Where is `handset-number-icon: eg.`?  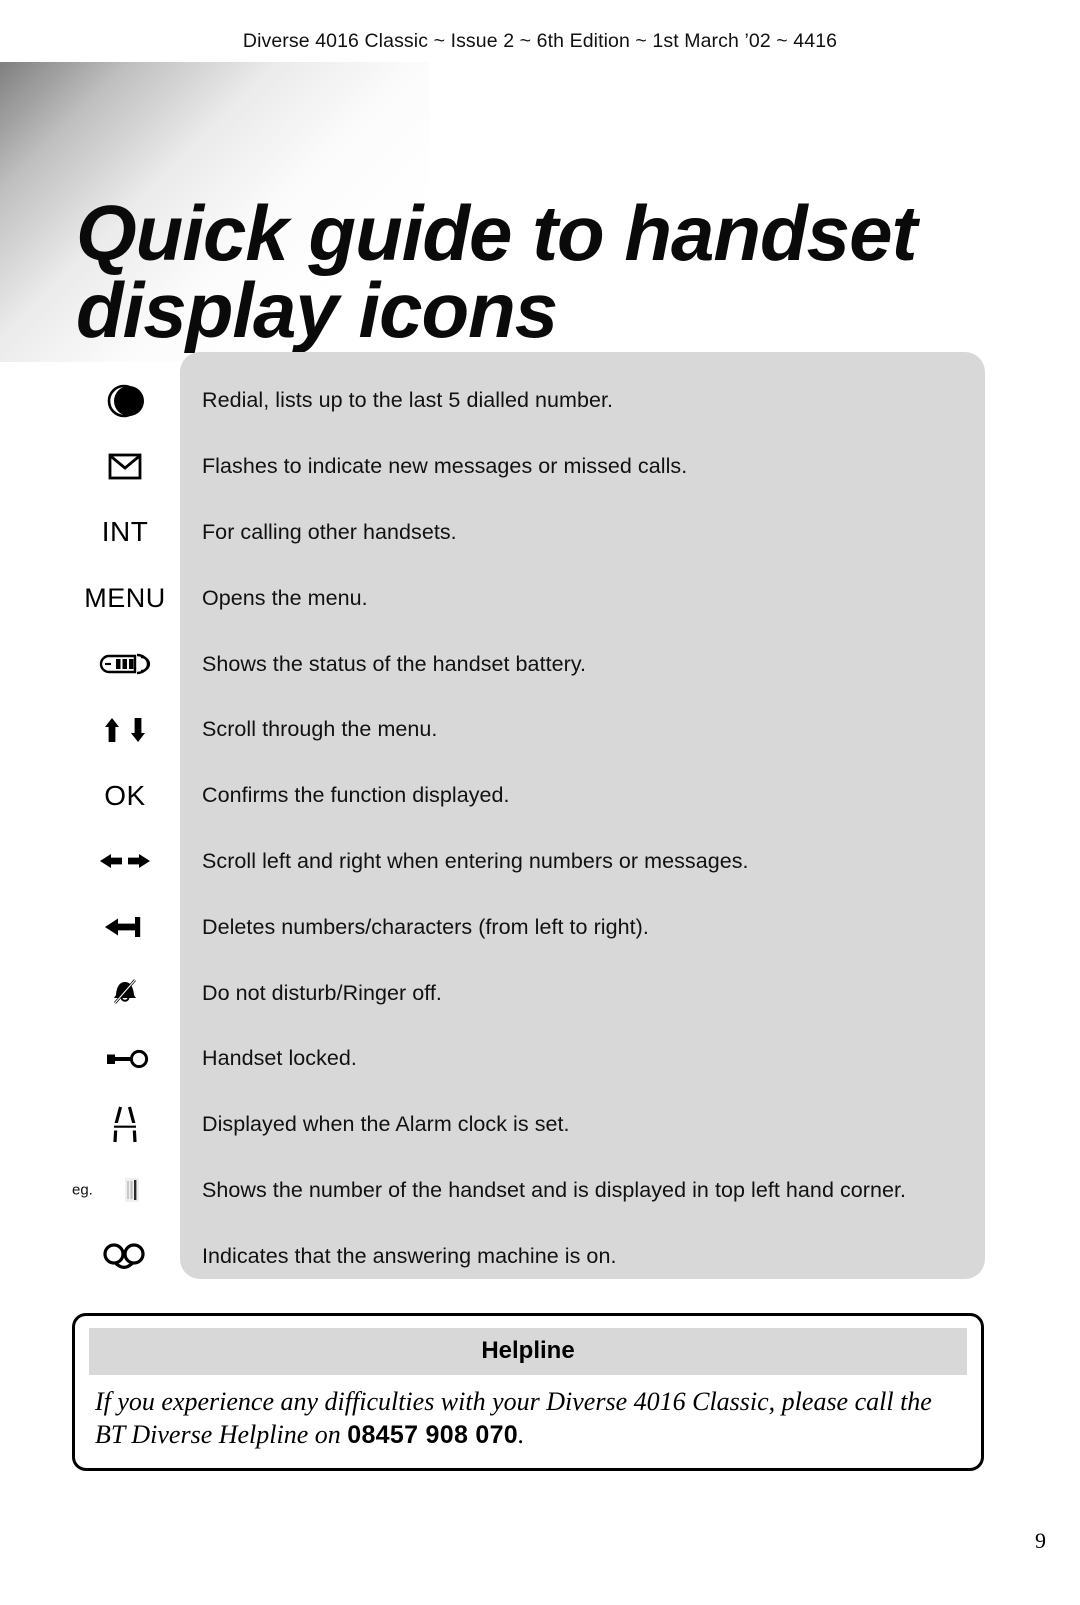
handset-number-icon: eg. is located at coordinates (125, 1190).